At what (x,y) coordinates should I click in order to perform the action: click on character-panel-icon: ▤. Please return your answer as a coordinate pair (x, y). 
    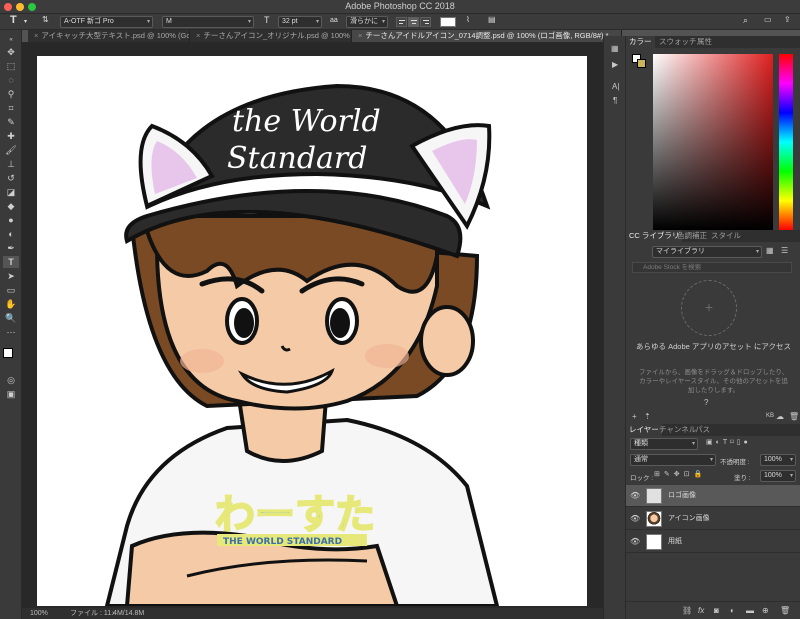
    Looking at the image, I should click on (492, 19).